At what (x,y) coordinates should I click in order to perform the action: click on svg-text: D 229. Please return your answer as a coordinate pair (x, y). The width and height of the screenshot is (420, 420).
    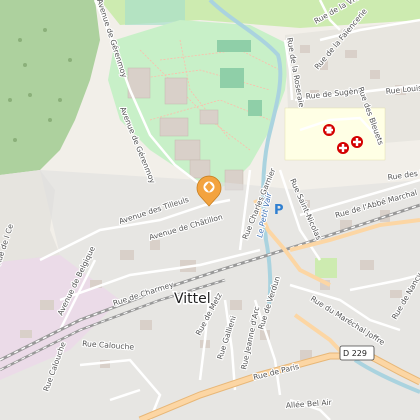
    Looking at the image, I should click on (355, 353).